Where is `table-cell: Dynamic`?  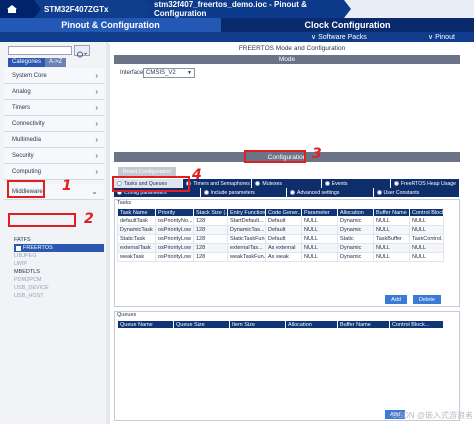
table-cell: Dynamic is located at coordinates (355, 230).